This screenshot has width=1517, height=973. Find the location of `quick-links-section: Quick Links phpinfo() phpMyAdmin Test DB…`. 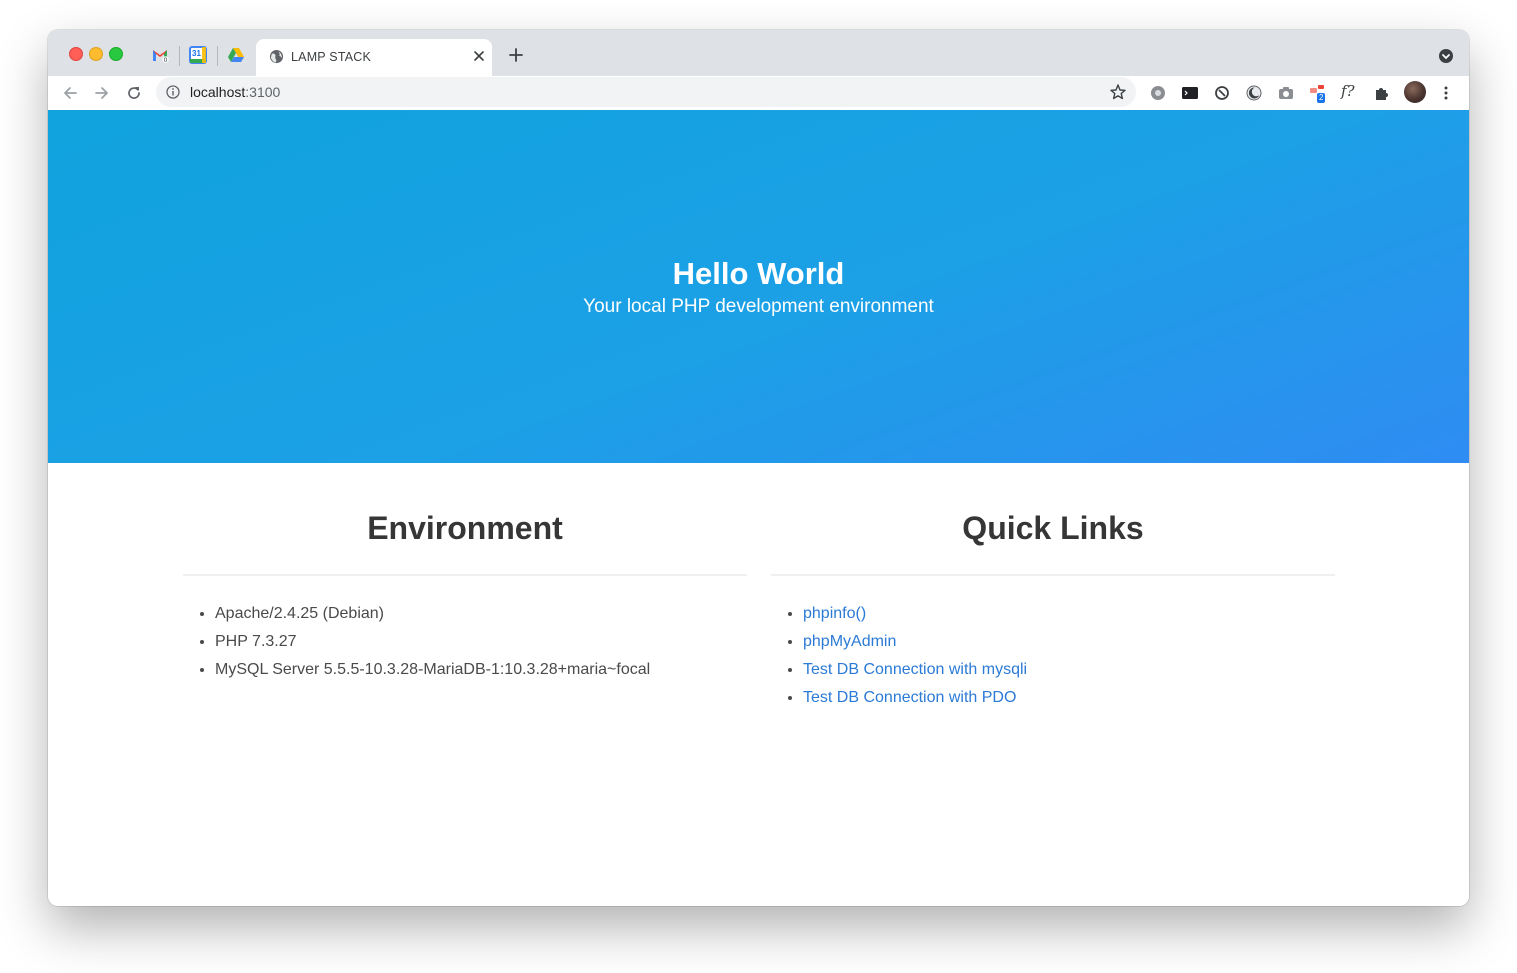

quick-links-section: Quick Links phpinfo() phpMyAdmin Test DB… is located at coordinates (1053, 587).